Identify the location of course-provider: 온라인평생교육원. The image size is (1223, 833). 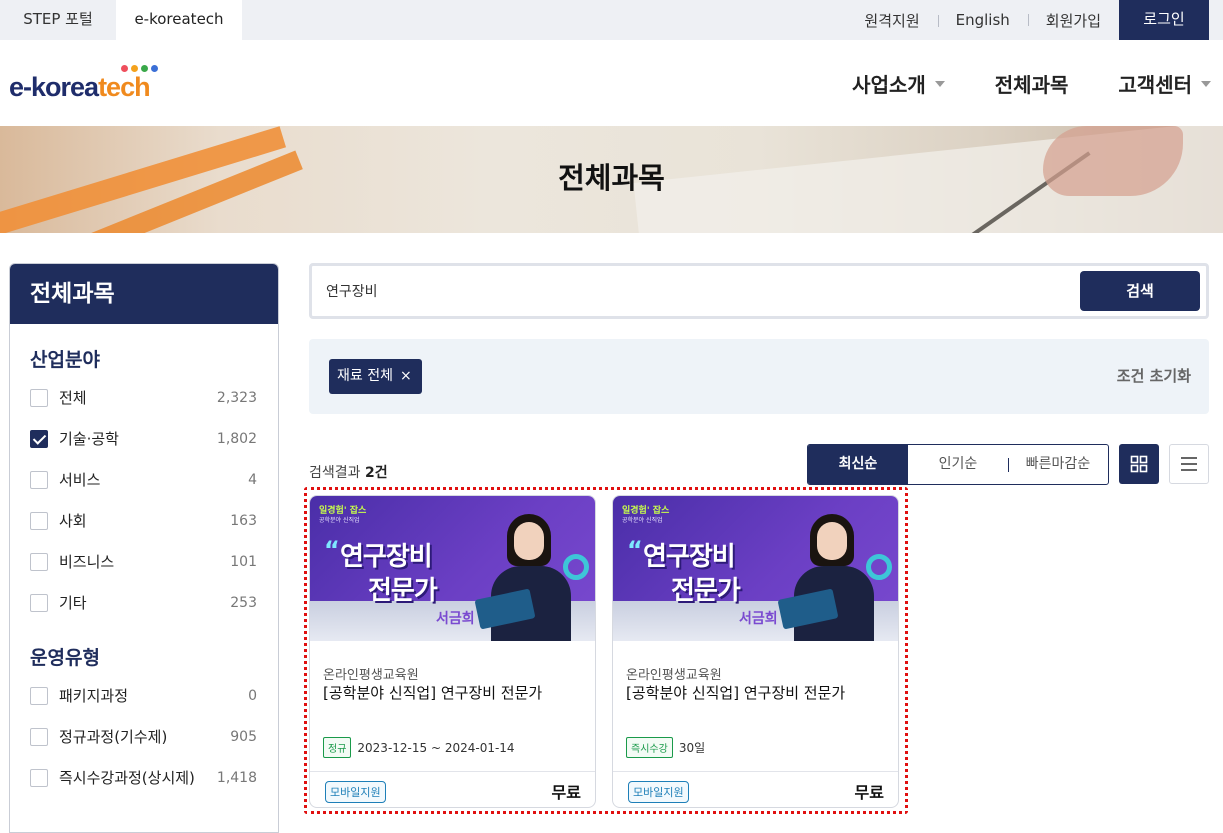
(371, 675).